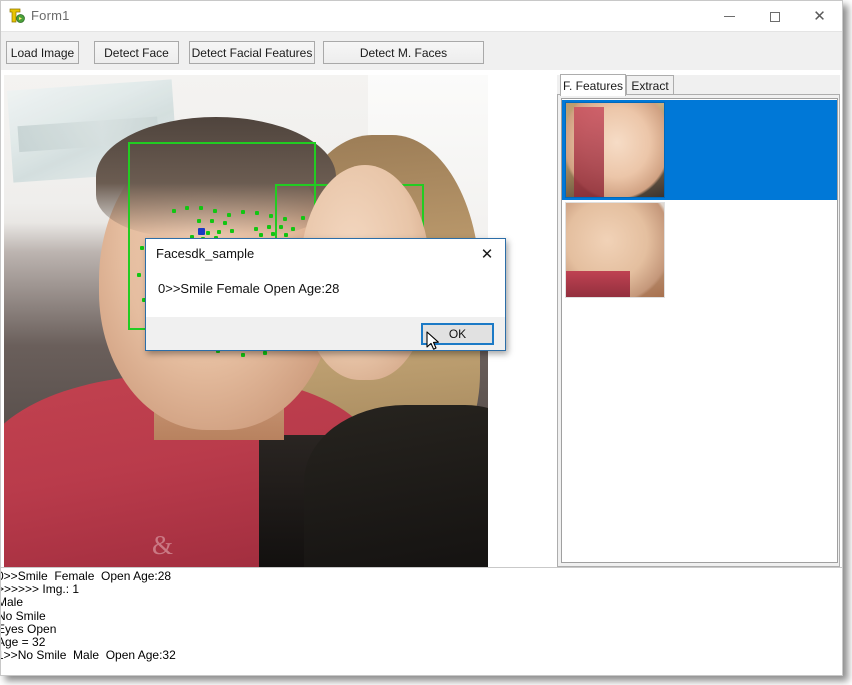 The height and width of the screenshot is (685, 852). What do you see at coordinates (325, 333) in the screenshot?
I see `dialog-footer: OK` at bounding box center [325, 333].